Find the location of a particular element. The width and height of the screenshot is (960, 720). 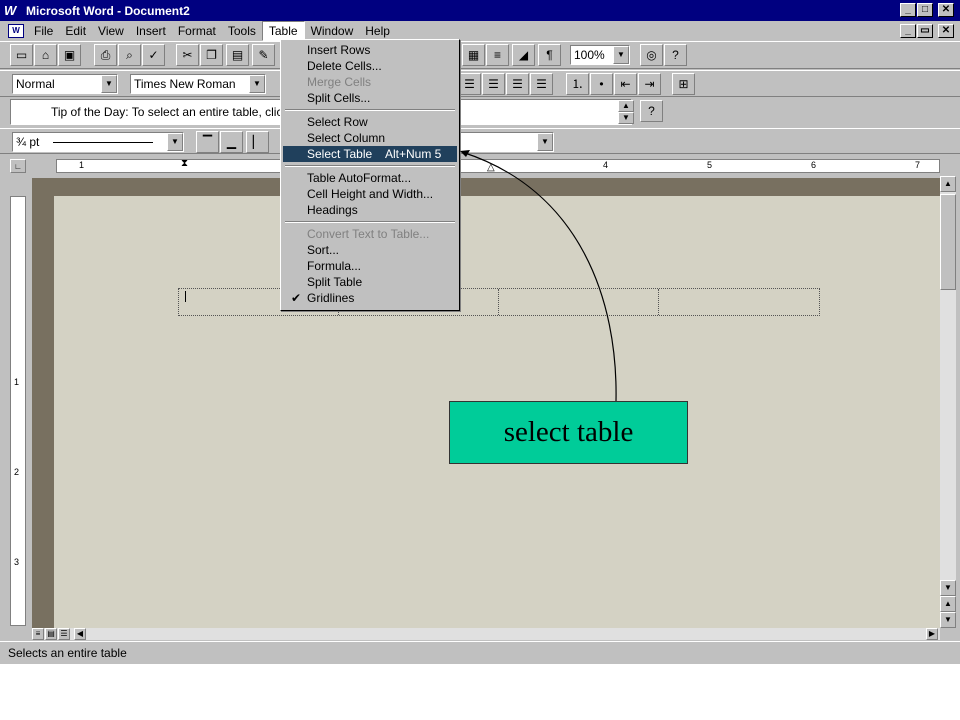

style-combo: Normal ▼ is located at coordinates (65, 84).